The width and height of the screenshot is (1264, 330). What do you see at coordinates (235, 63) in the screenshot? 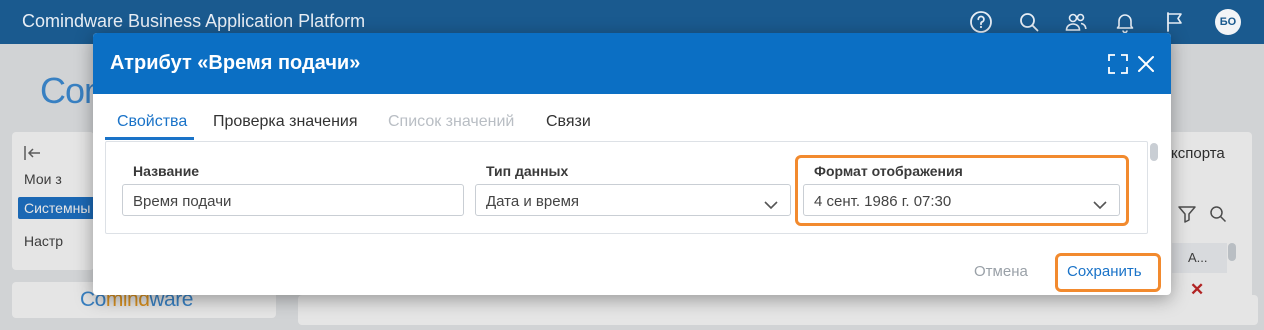
I see `dialog-title: Атрибут «Время подачи»` at bounding box center [235, 63].